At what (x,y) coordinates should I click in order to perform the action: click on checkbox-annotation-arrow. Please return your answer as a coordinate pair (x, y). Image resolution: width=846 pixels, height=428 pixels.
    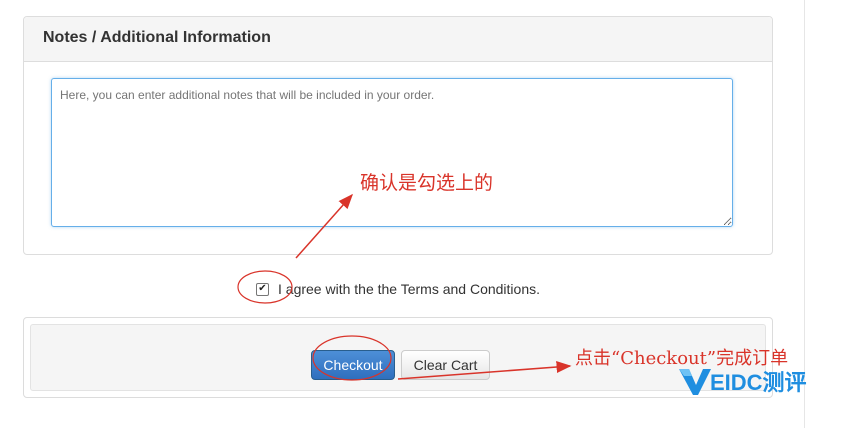
    Looking at the image, I should click on (324, 226).